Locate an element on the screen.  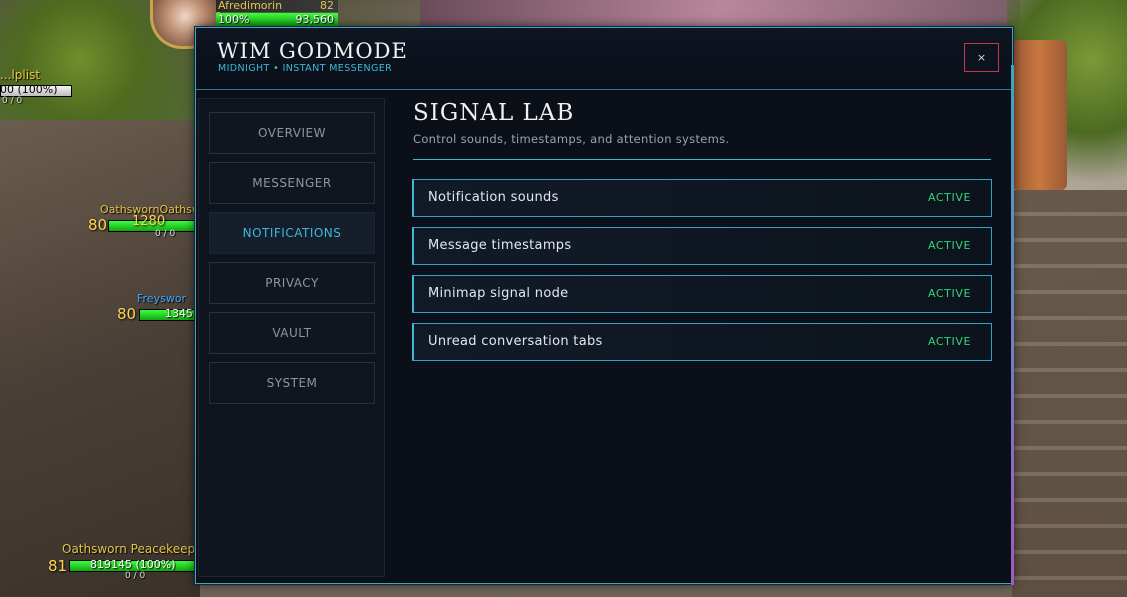
nameplate-name: ...lplist is located at coordinates (20, 75).